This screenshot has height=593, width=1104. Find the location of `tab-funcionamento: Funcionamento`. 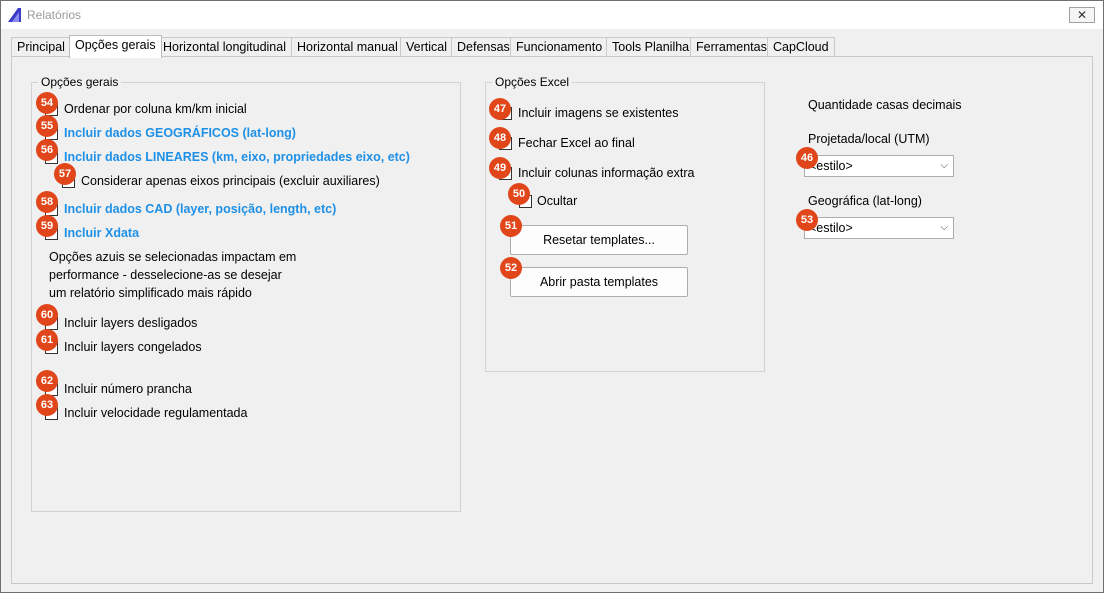

tab-funcionamento: Funcionamento is located at coordinates (559, 47).